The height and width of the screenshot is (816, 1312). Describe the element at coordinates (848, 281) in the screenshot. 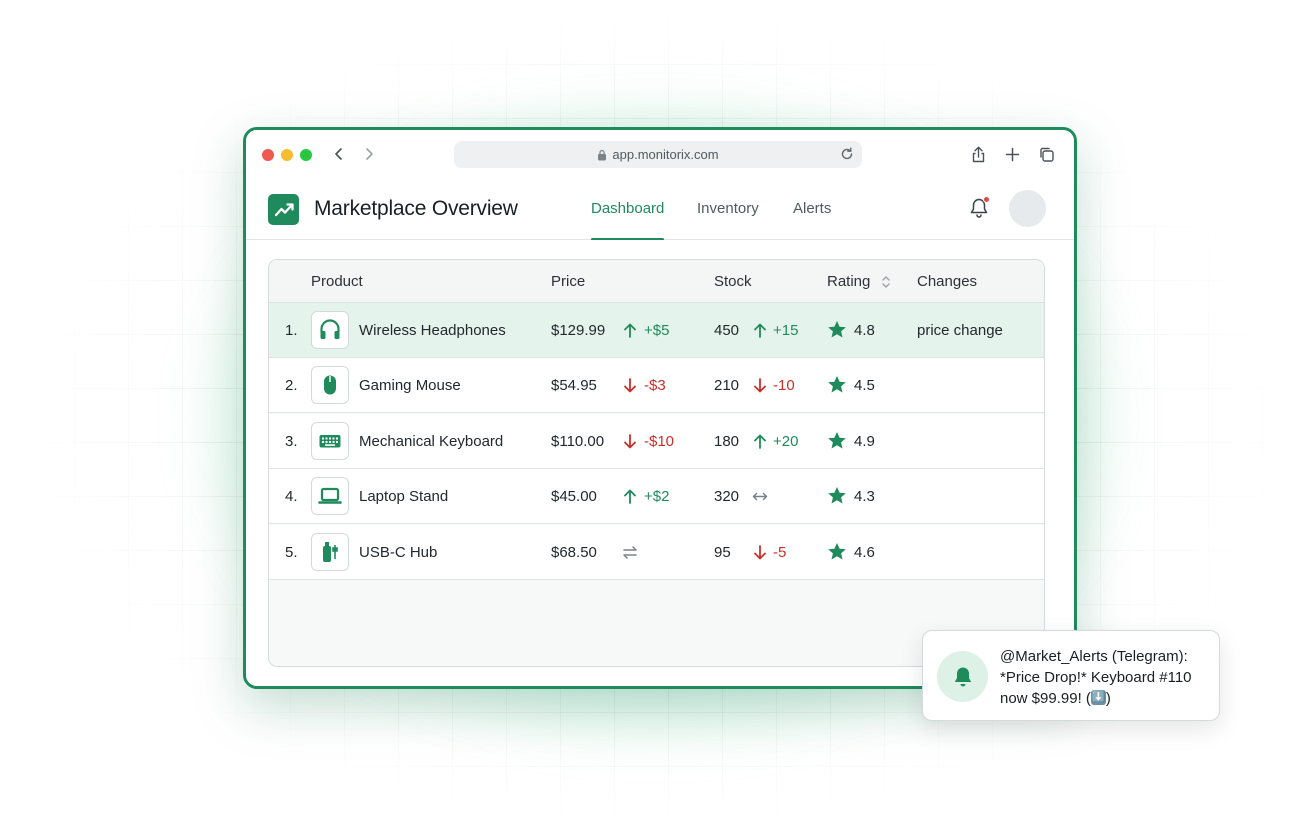

I see `column-rating: Rating` at that location.